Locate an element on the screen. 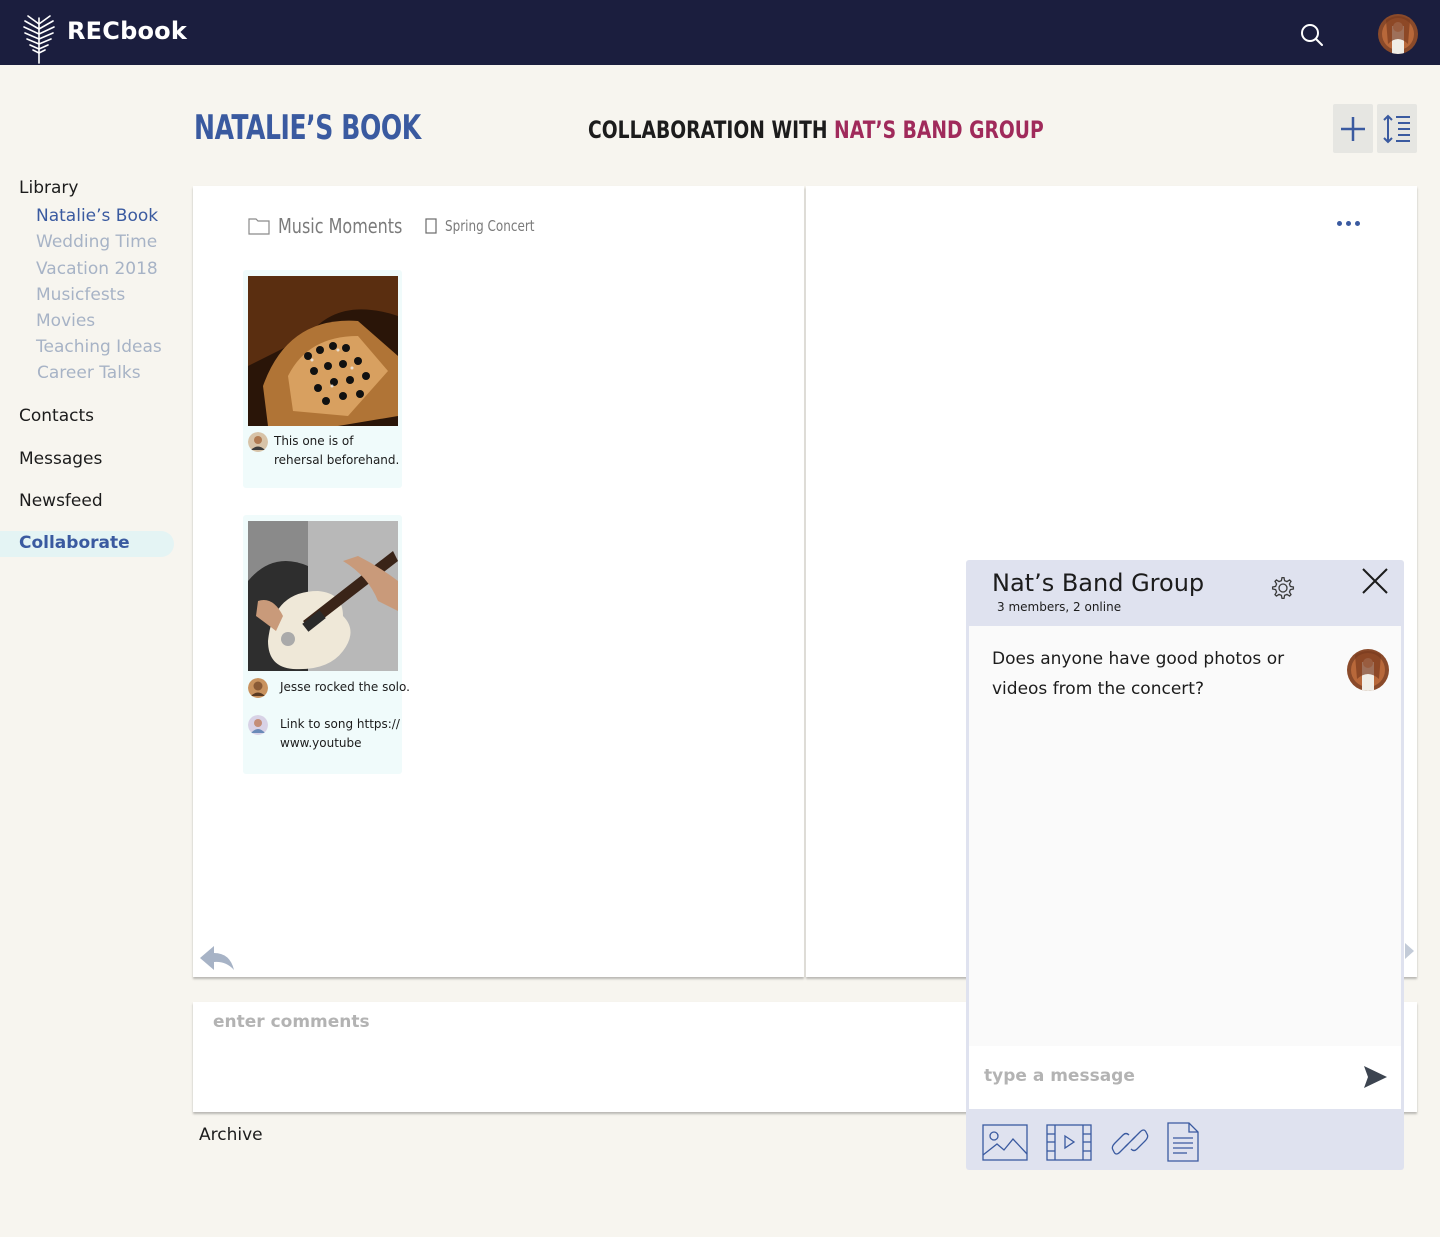 This screenshot has height=1237, width=1440. photo-comment: This one is of rehersal beforehand. is located at coordinates (325, 451).